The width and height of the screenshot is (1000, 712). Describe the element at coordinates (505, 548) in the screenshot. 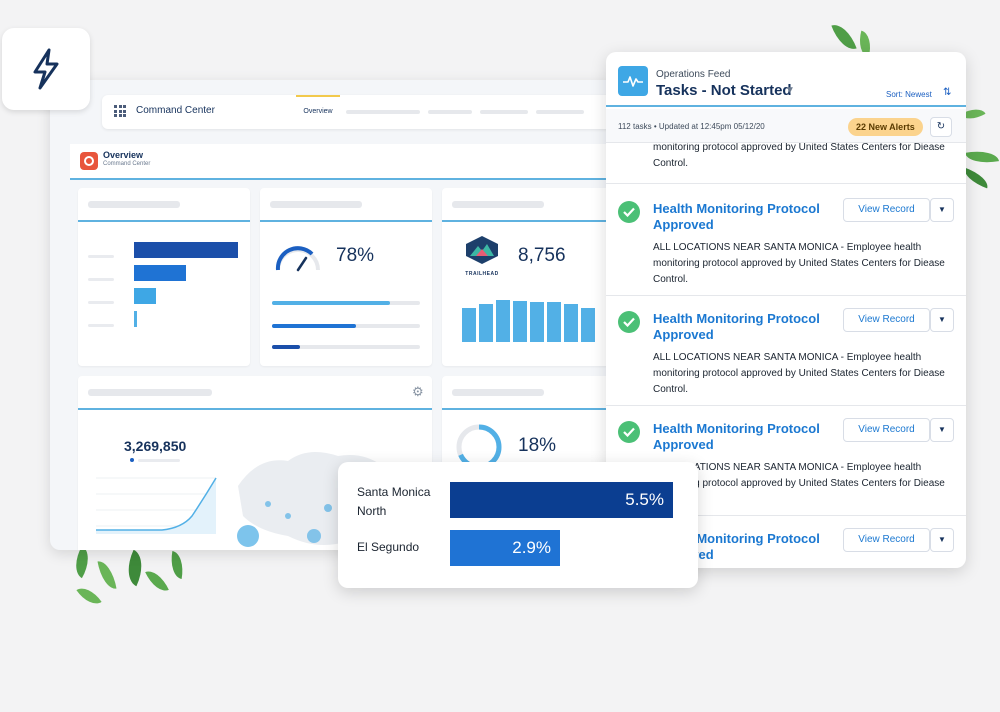

I see `location-bar: 2.9%` at that location.